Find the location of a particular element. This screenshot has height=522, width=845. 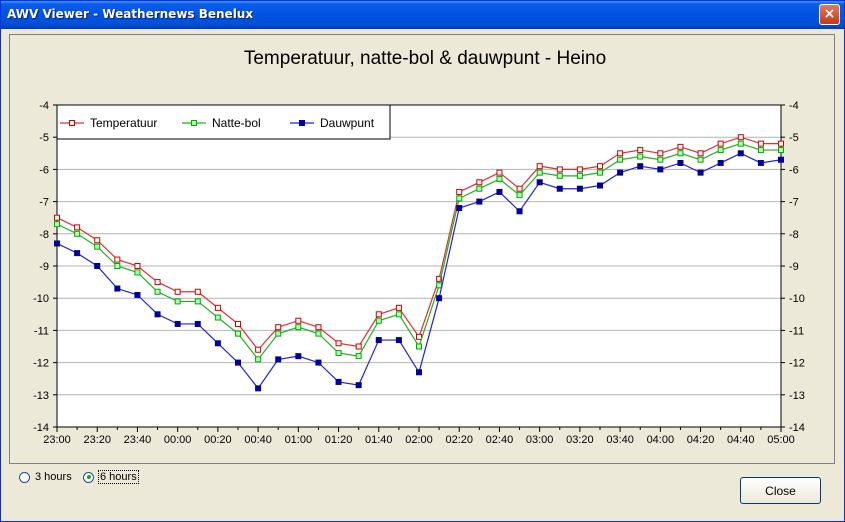

x-tick-label: 05:00 is located at coordinates (781, 440).